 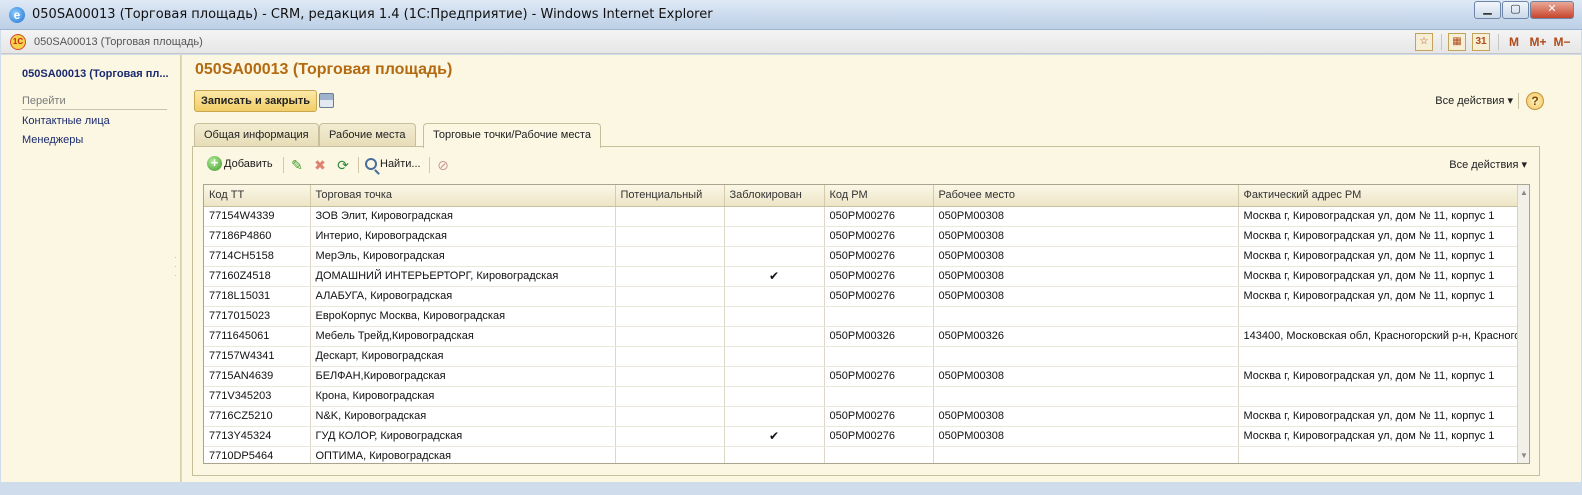 What do you see at coordinates (367, 135) in the screenshot?
I see `tab-workplaces: Рабочие места` at bounding box center [367, 135].